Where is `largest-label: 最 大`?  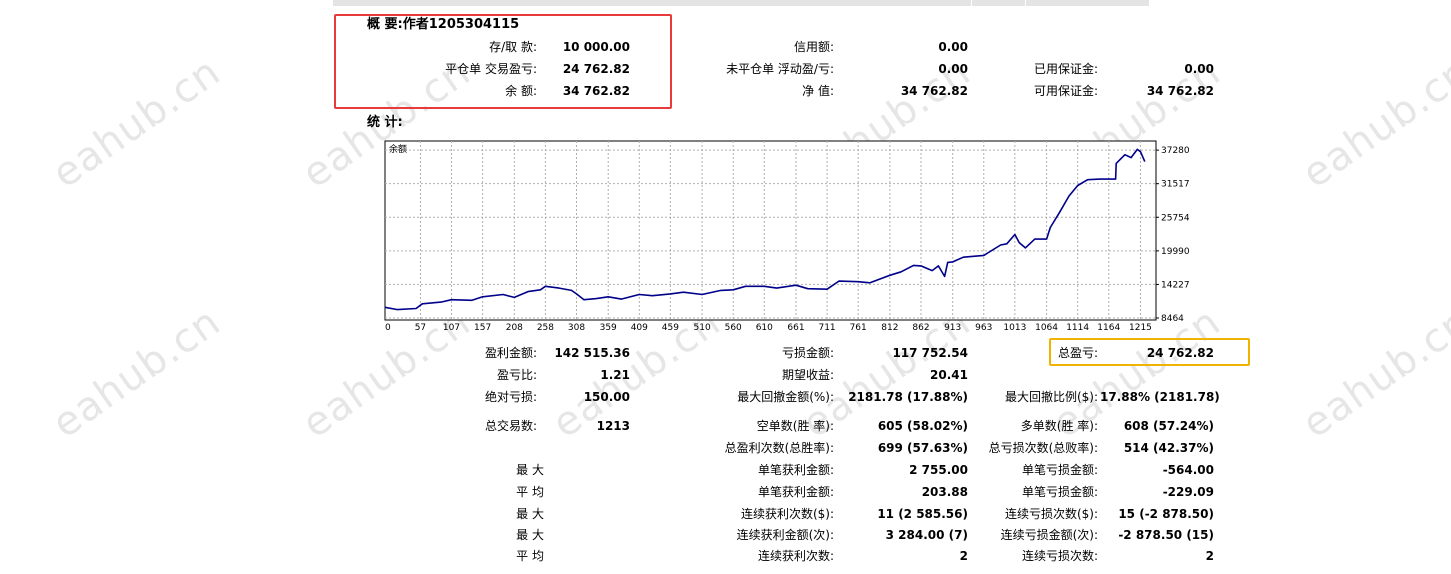 largest-label: 最 大 is located at coordinates (530, 470).